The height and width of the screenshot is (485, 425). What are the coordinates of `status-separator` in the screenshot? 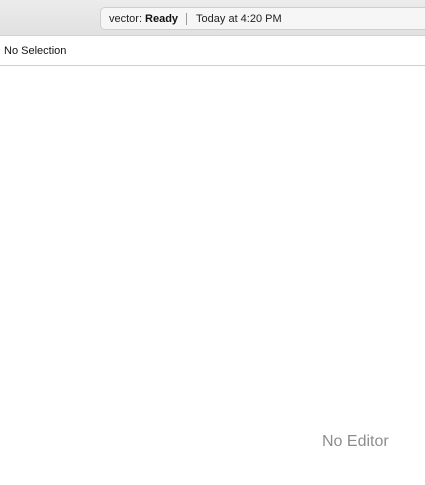 It's located at (187, 18).